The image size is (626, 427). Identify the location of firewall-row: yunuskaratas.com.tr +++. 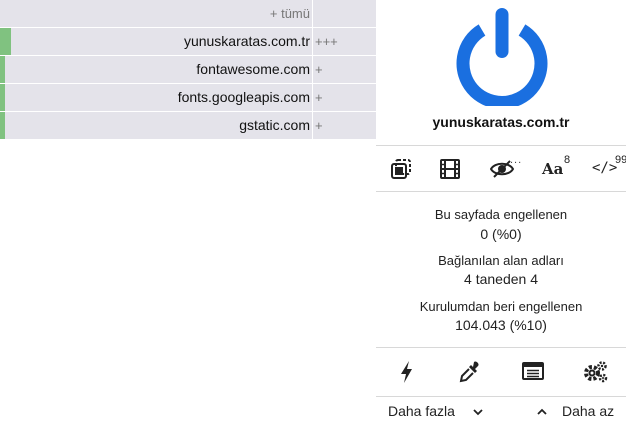
(188, 41).